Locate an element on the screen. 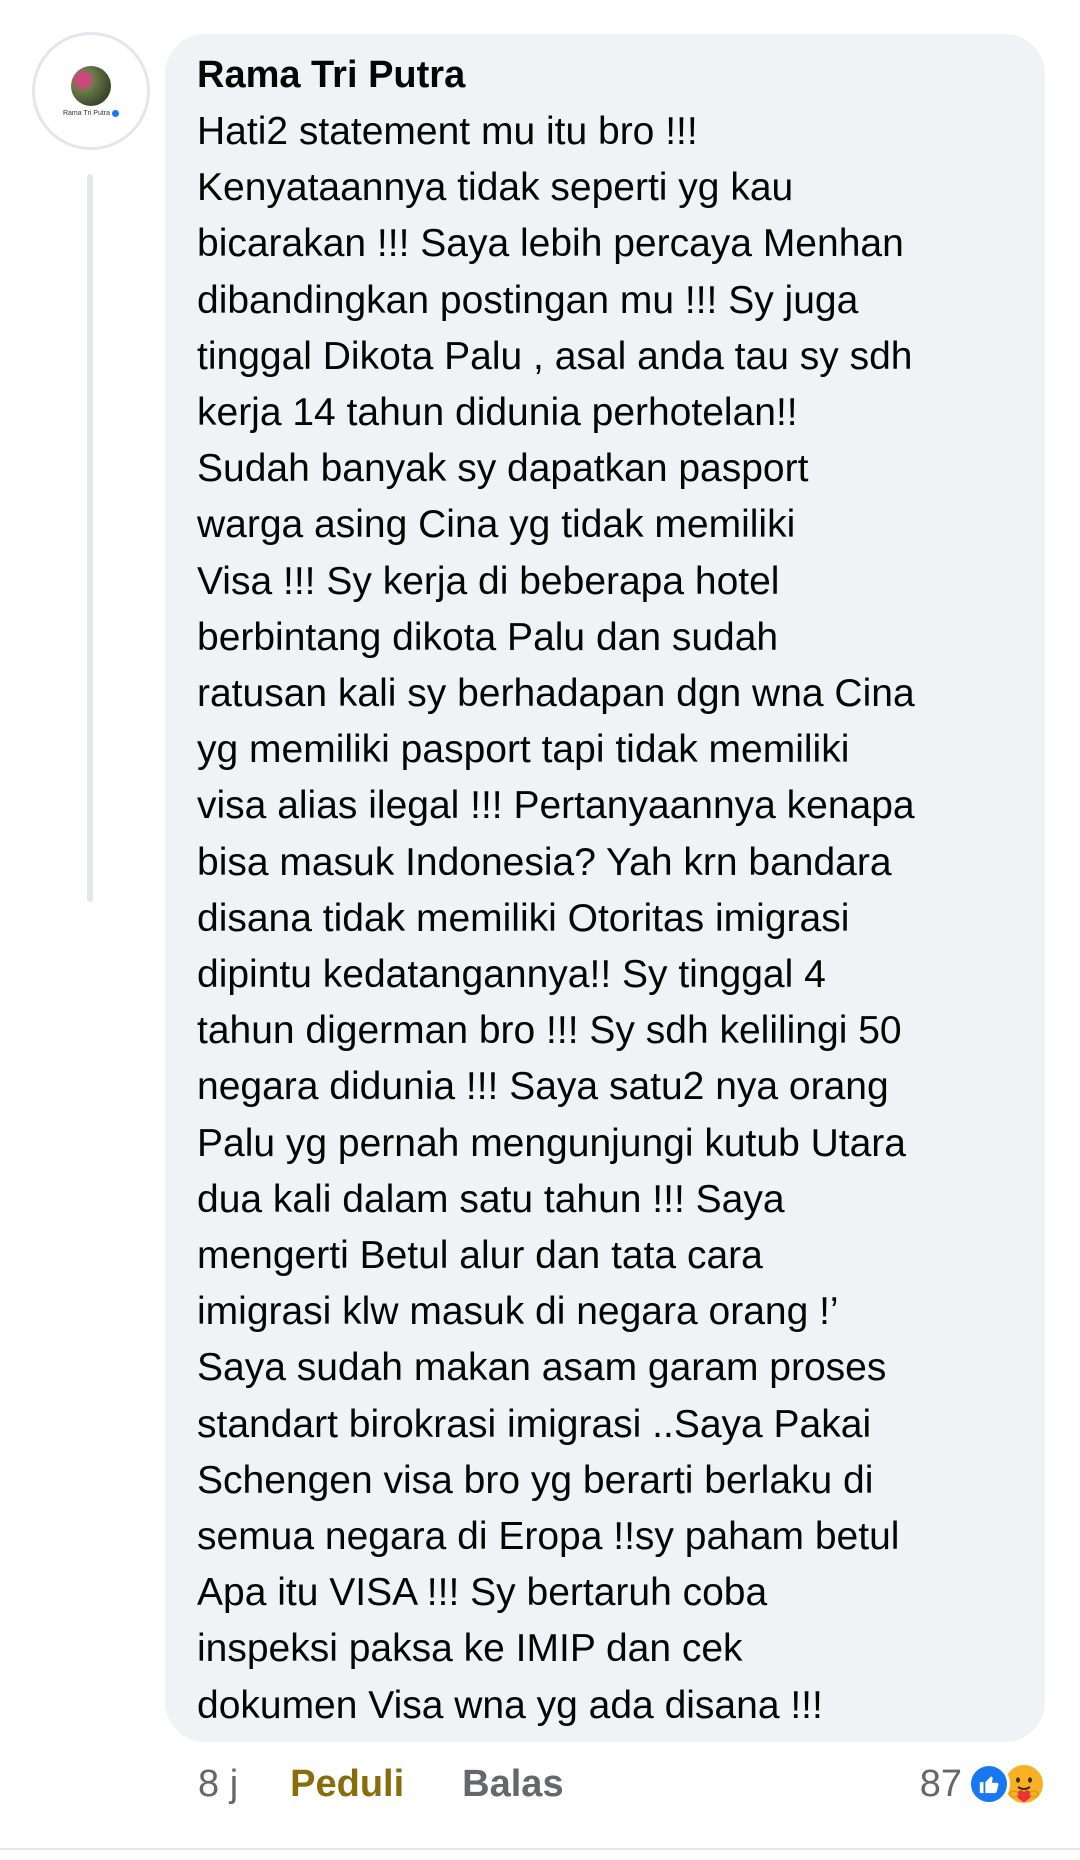  care-reaction-button: Peduli is located at coordinates (347, 1784).